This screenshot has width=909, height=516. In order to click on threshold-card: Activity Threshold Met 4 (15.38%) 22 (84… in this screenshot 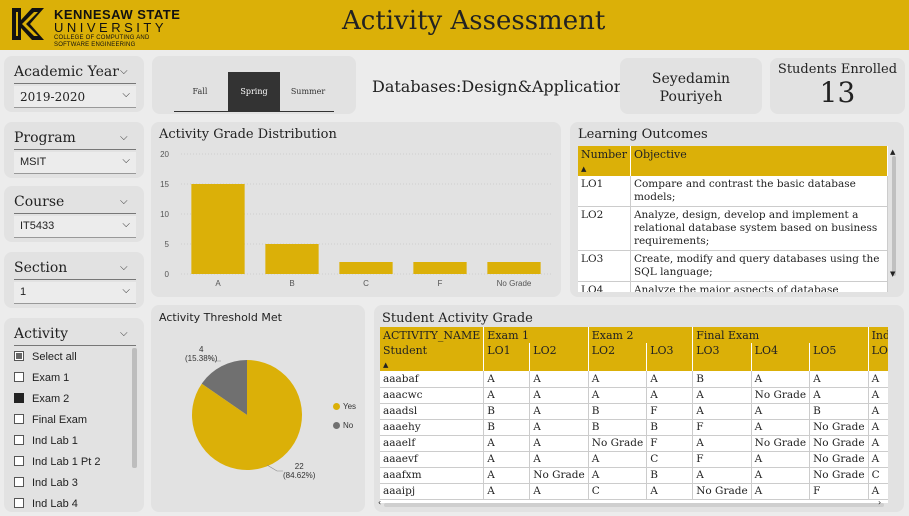, I will do `click(258, 408)`.